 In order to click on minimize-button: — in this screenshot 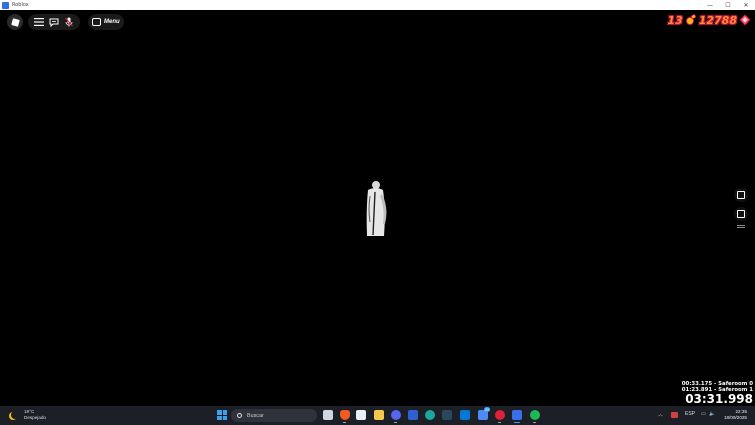, I will do `click(710, 5)`.